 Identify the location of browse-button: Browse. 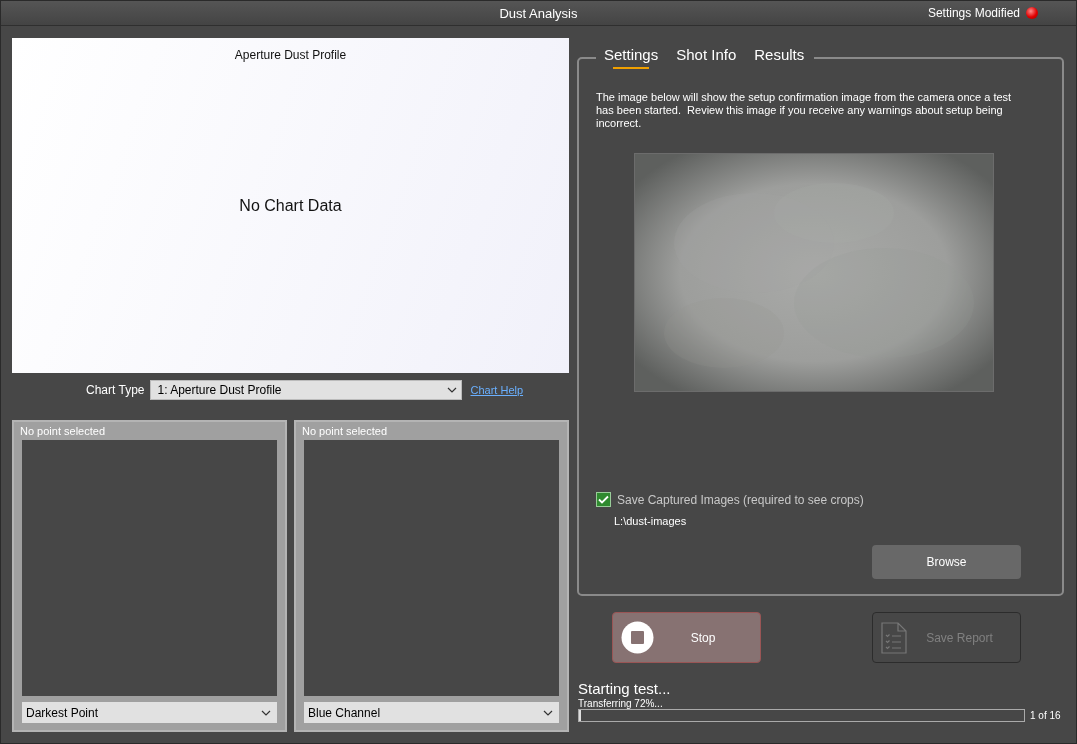
(946, 562).